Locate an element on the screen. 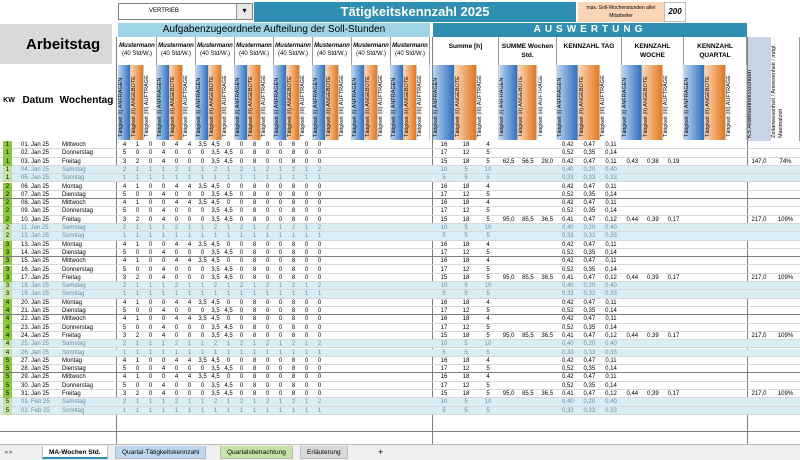 This screenshot has width=800, height=460. value-cell: 5 is located at coordinates (124, 328).